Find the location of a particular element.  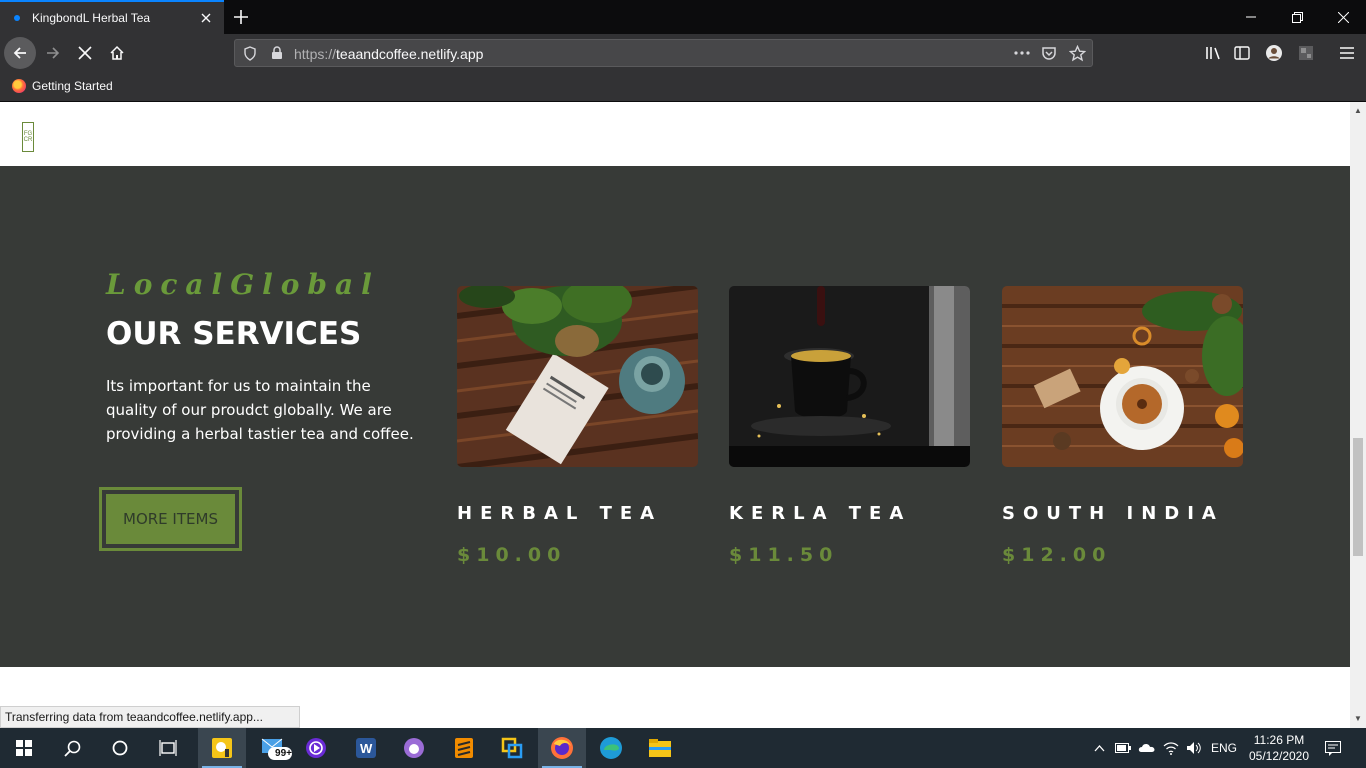

pocket-icon is located at coordinates (1049, 55).